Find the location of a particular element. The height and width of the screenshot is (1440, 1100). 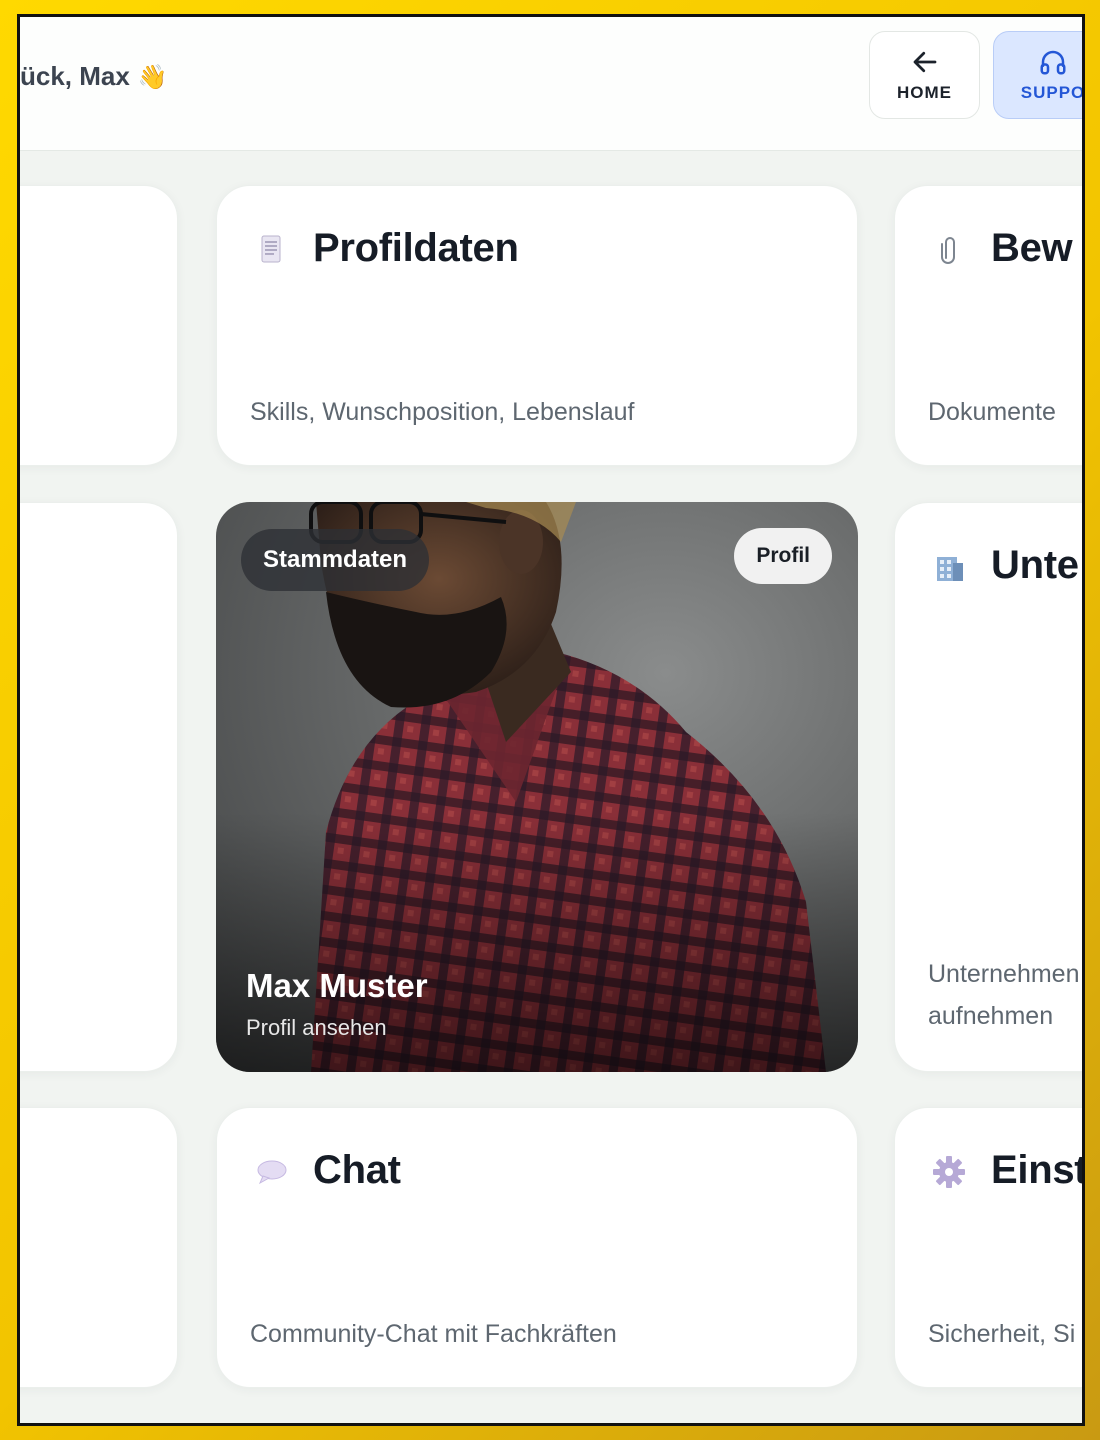

waving-hand-icon: 👋 is located at coordinates (152, 77).